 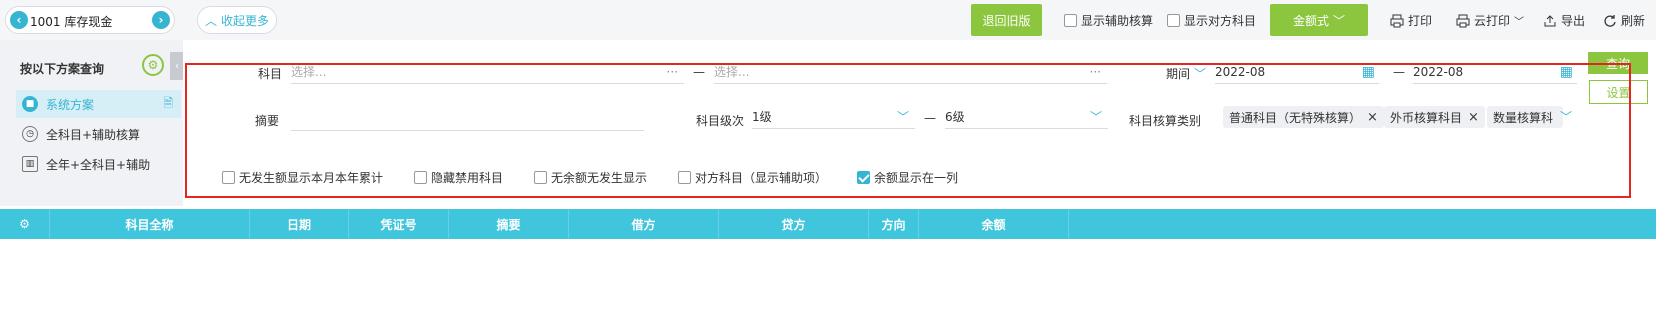 What do you see at coordinates (910, 72) in the screenshot?
I see `subject-to-field: 选择... ···` at bounding box center [910, 72].